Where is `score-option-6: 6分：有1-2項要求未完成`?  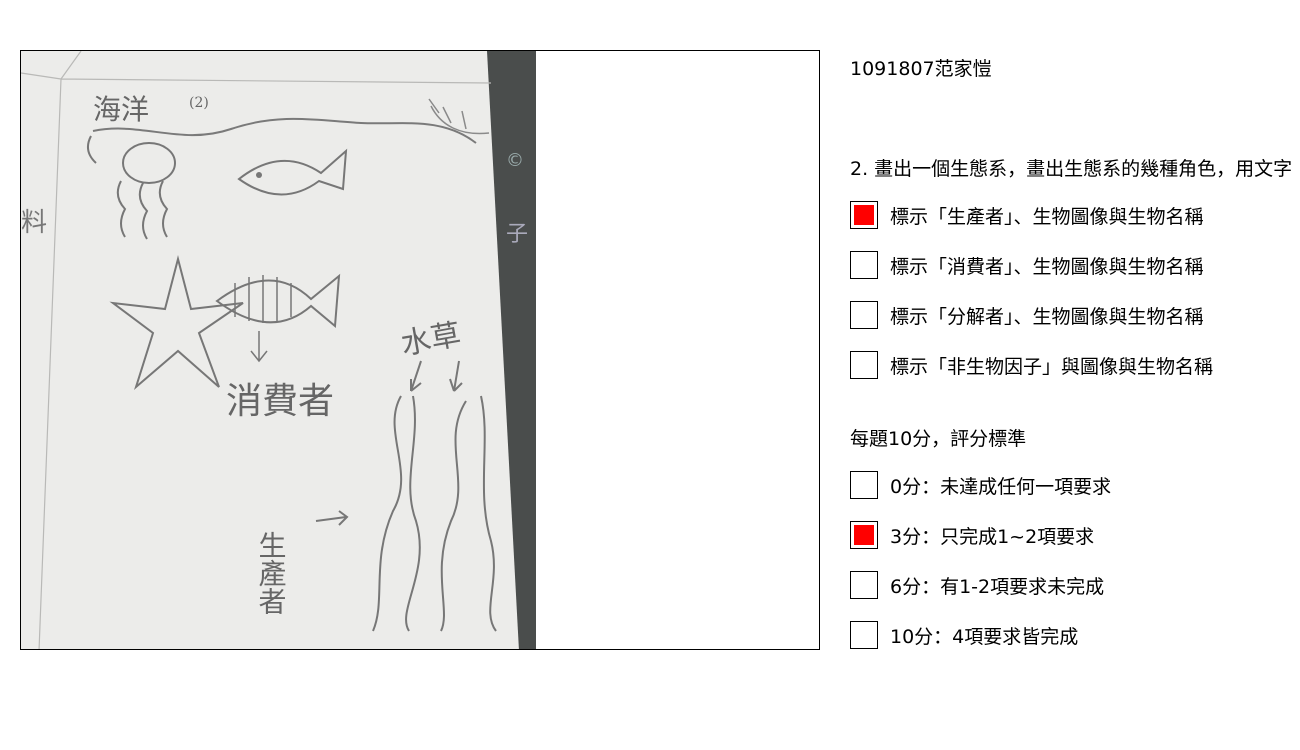
score-option-6: 6分：有1-2項要求未完成 is located at coordinates (977, 585).